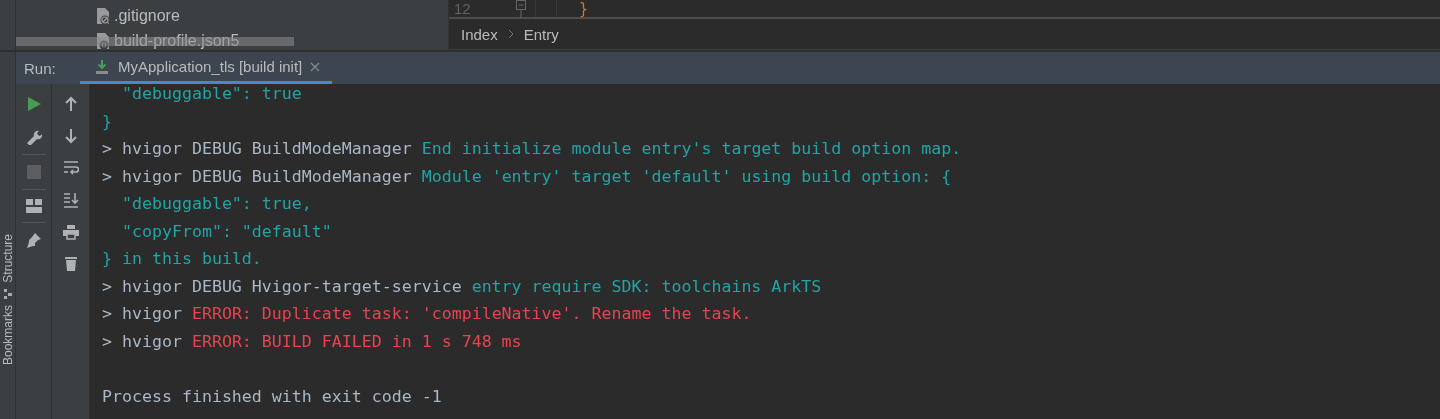 The width and height of the screenshot is (1440, 419). Describe the element at coordinates (211, 94) in the screenshot. I see `console-line: "debuggable": true` at that location.